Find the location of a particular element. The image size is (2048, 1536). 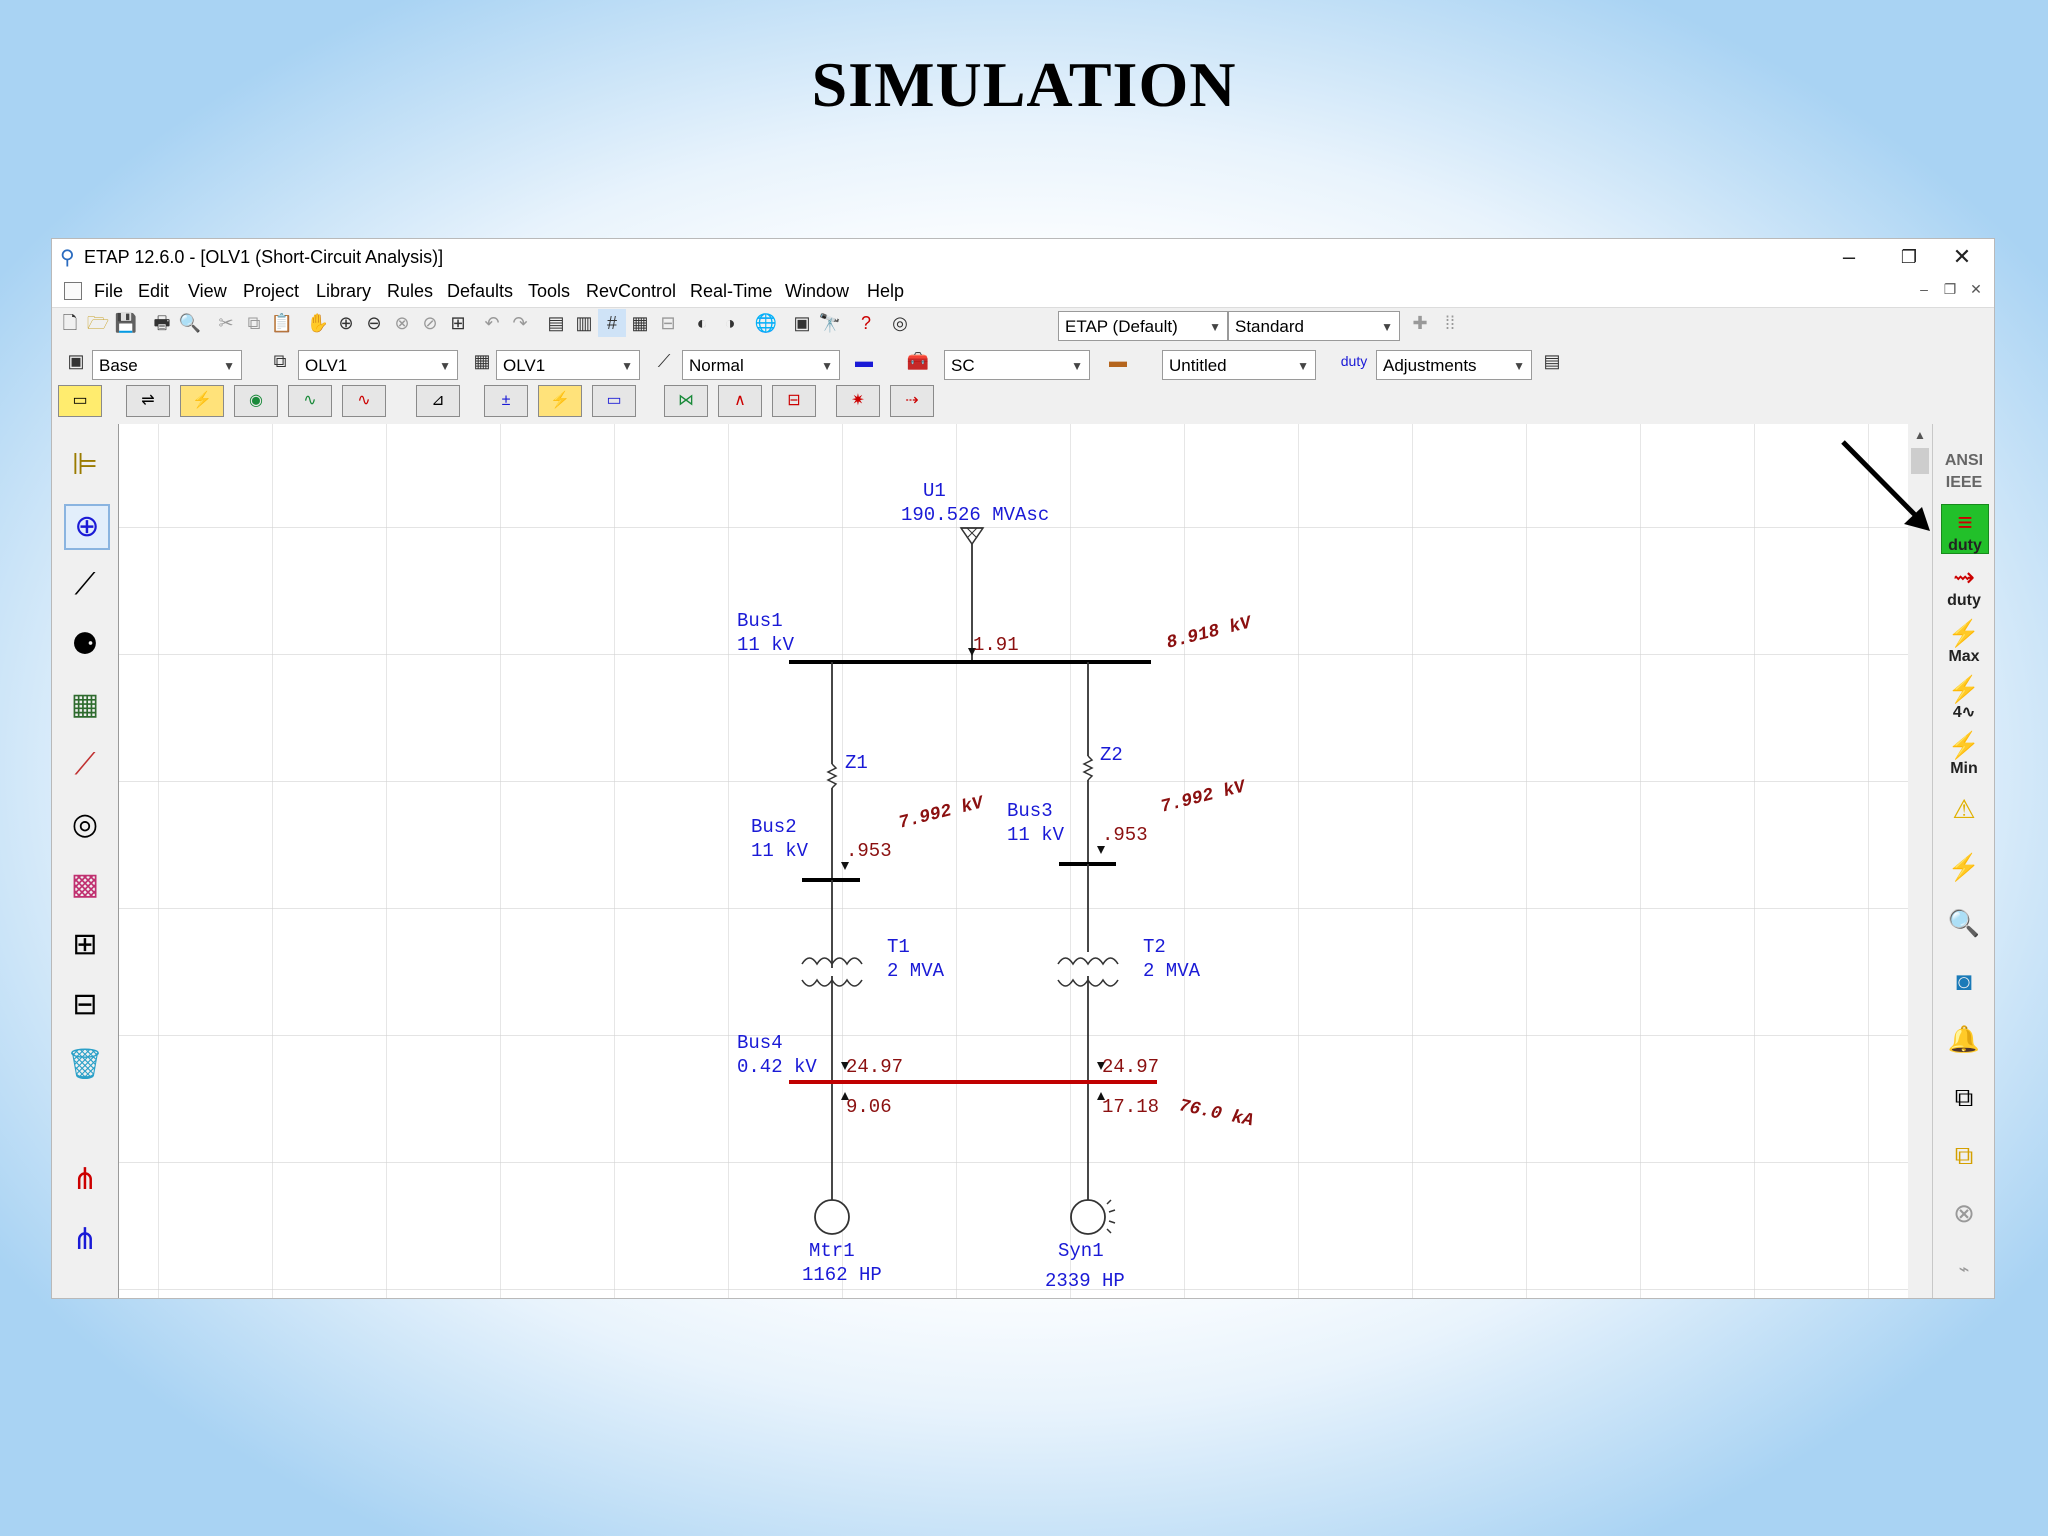

undo-icon: ↶ is located at coordinates (492, 323).